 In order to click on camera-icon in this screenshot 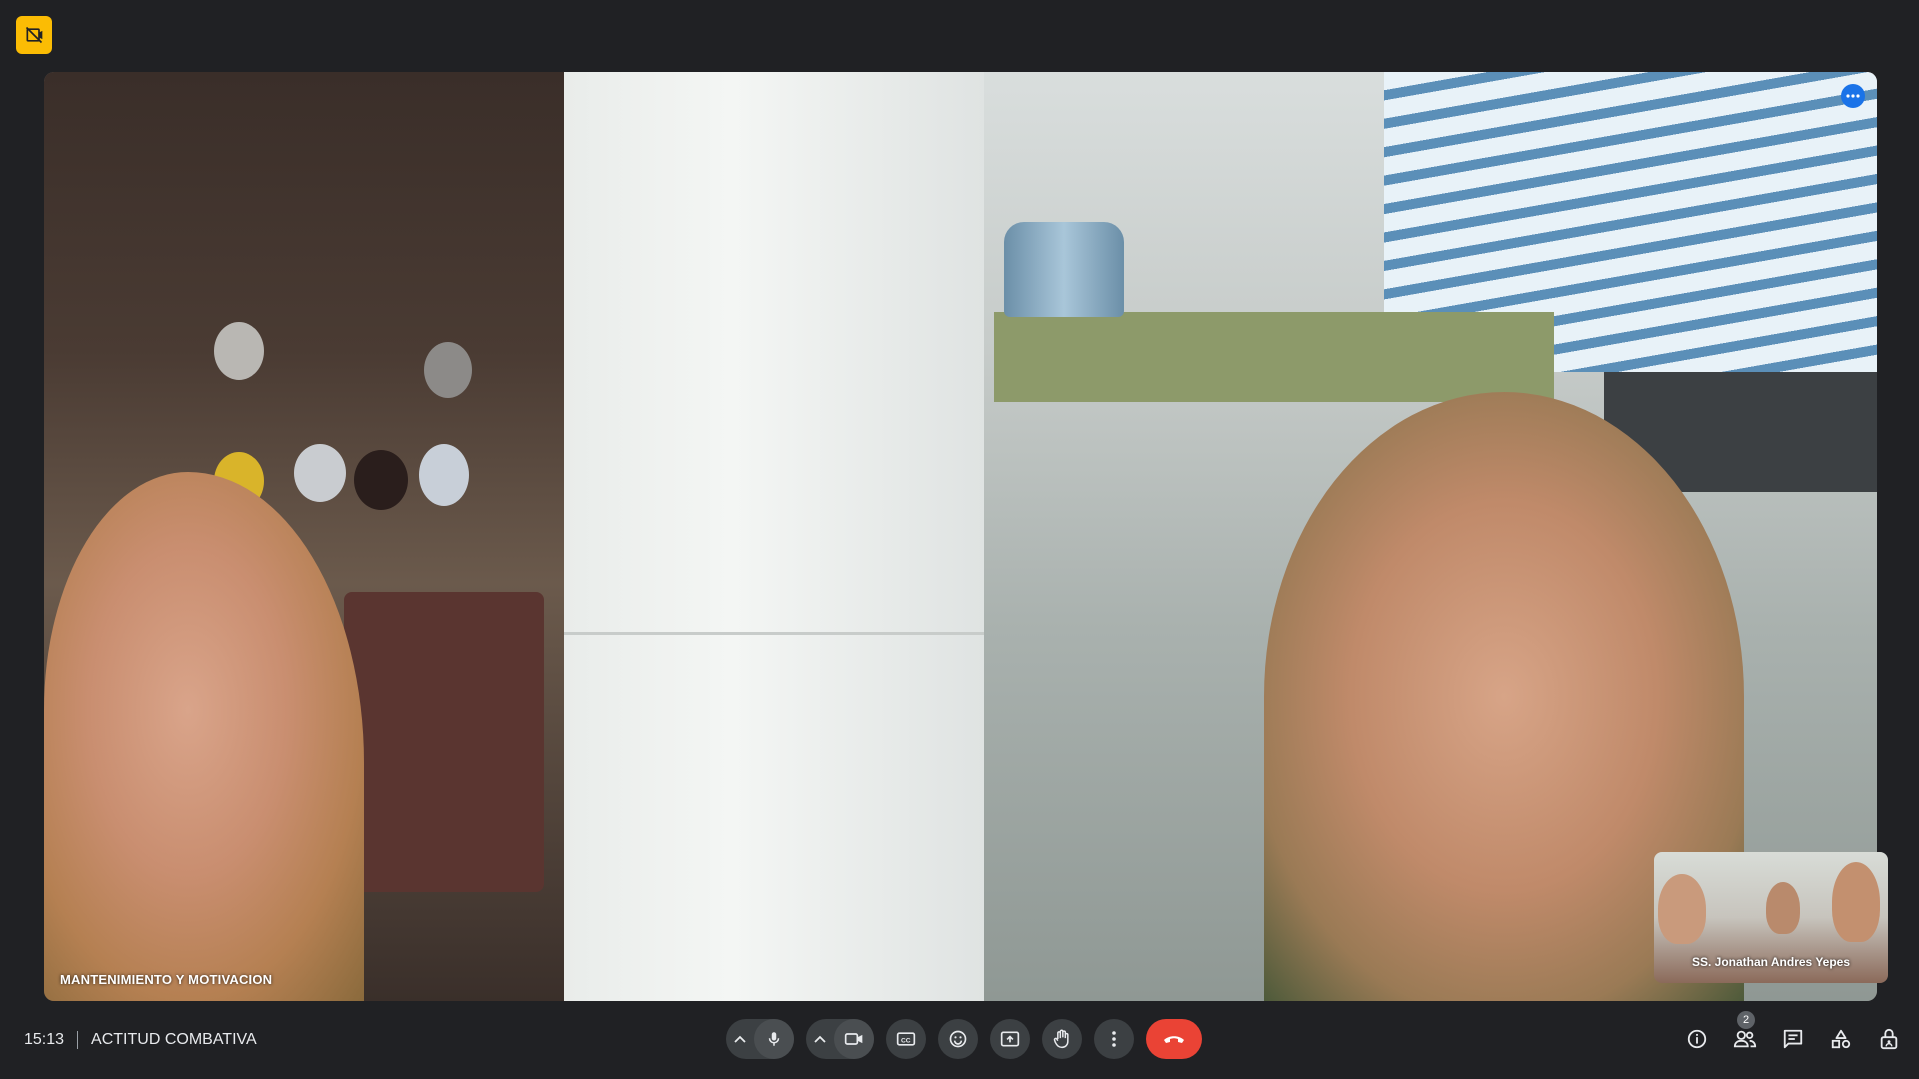, I will do `click(854, 1039)`.